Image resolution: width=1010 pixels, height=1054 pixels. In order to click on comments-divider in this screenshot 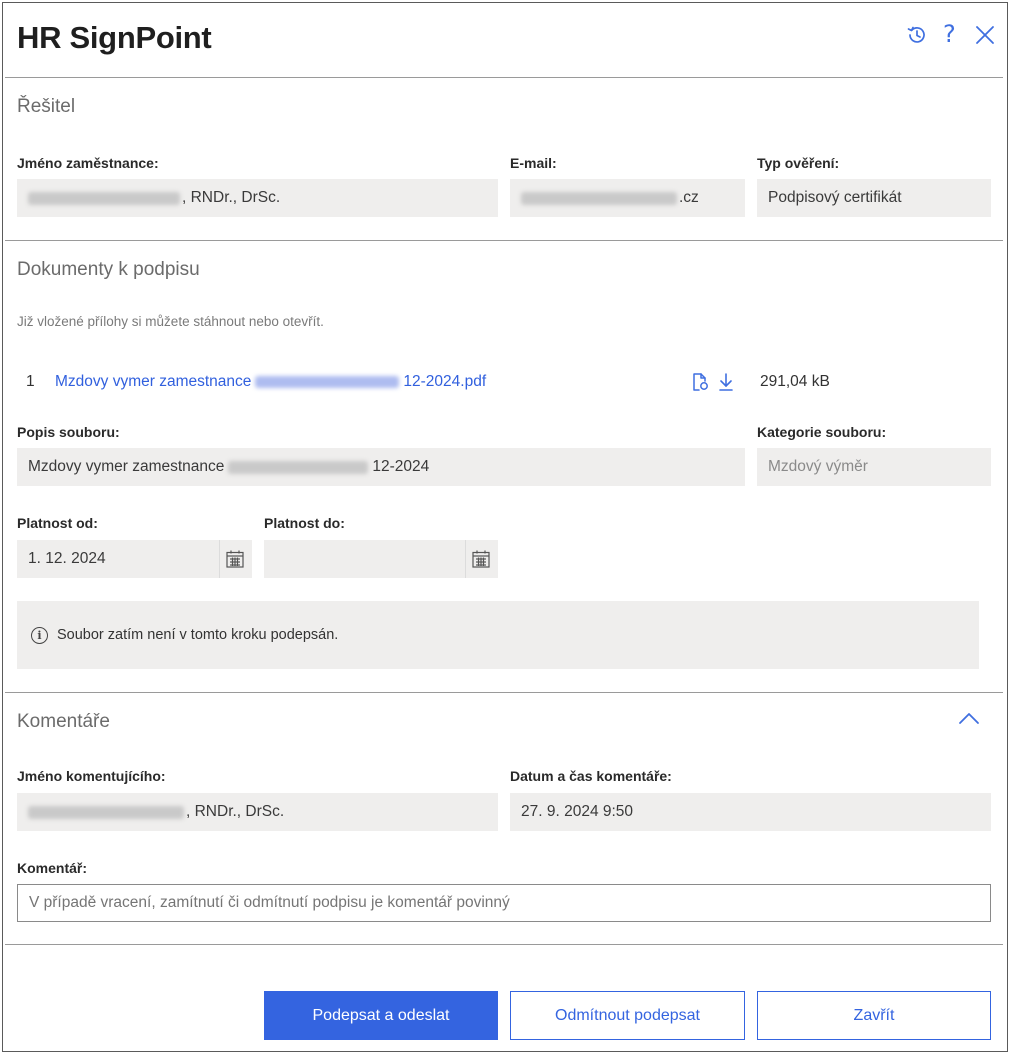, I will do `click(504, 944)`.